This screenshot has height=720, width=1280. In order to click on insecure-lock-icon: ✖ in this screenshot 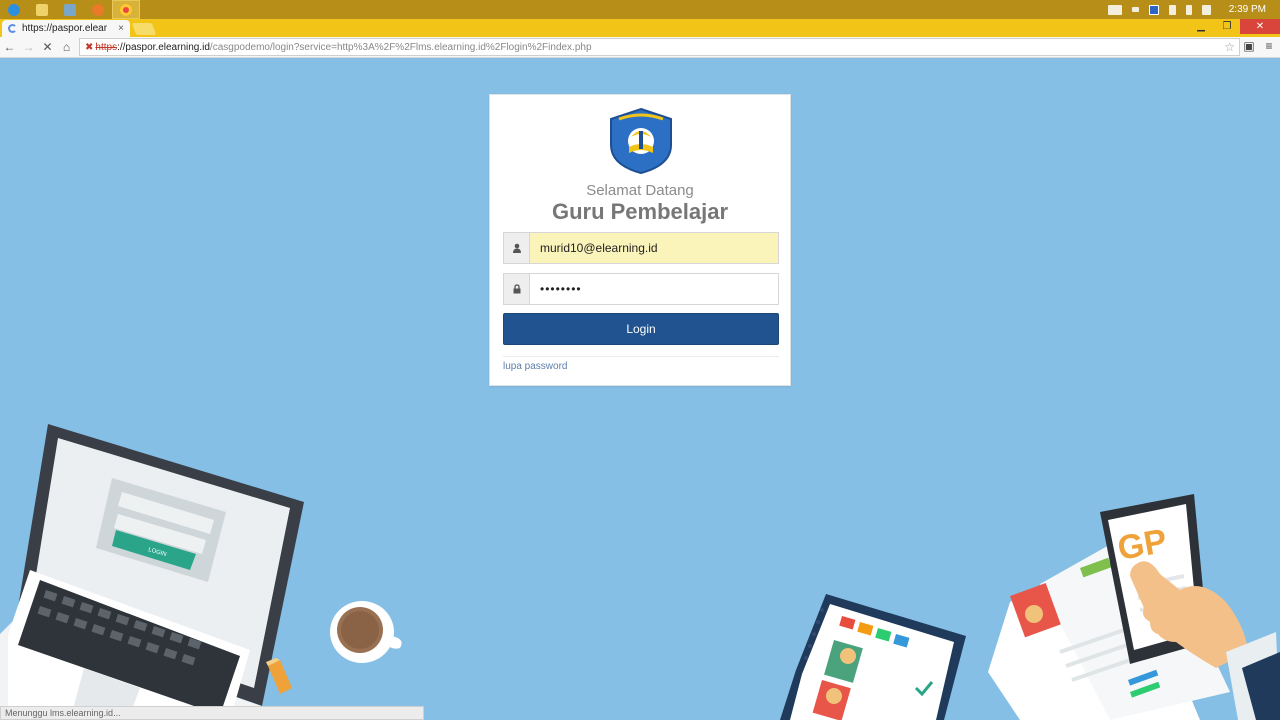, I will do `click(89, 47)`.